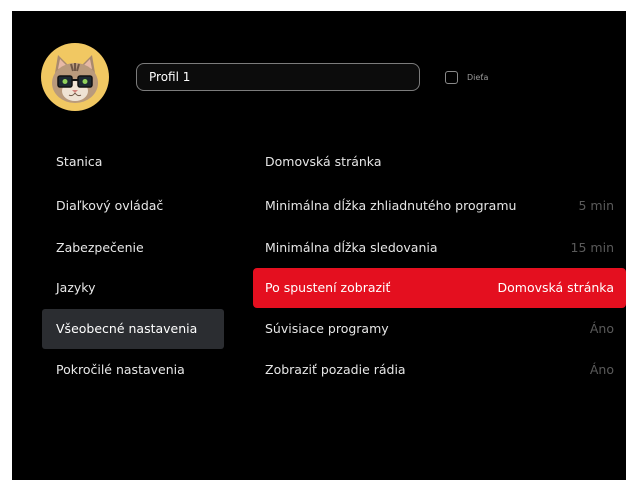  I want to click on menu-item-label: Jazyky, so click(76, 287).